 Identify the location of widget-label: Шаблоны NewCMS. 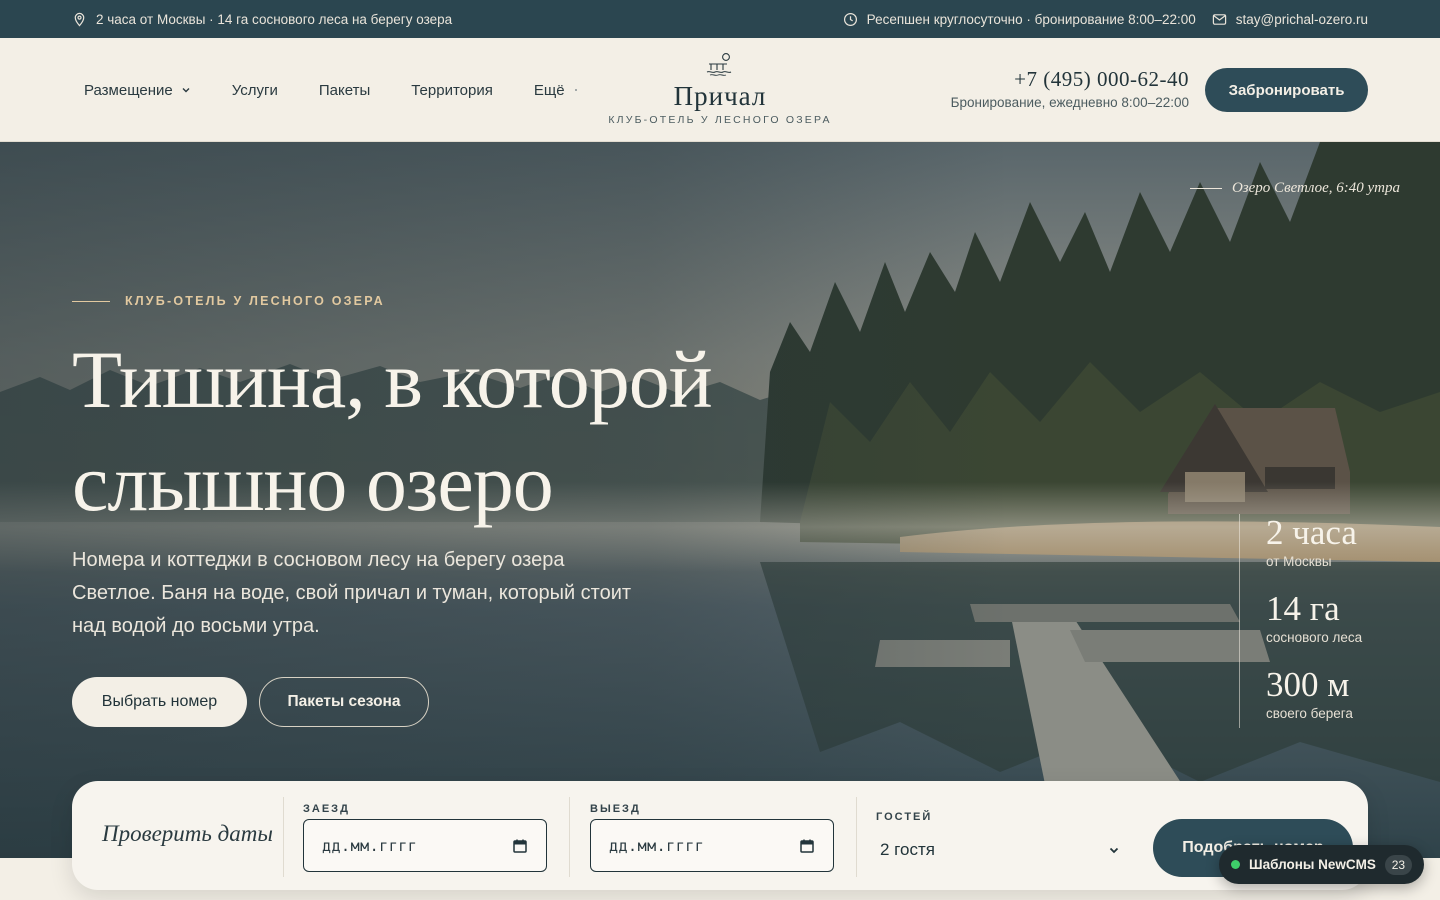
(1312, 864).